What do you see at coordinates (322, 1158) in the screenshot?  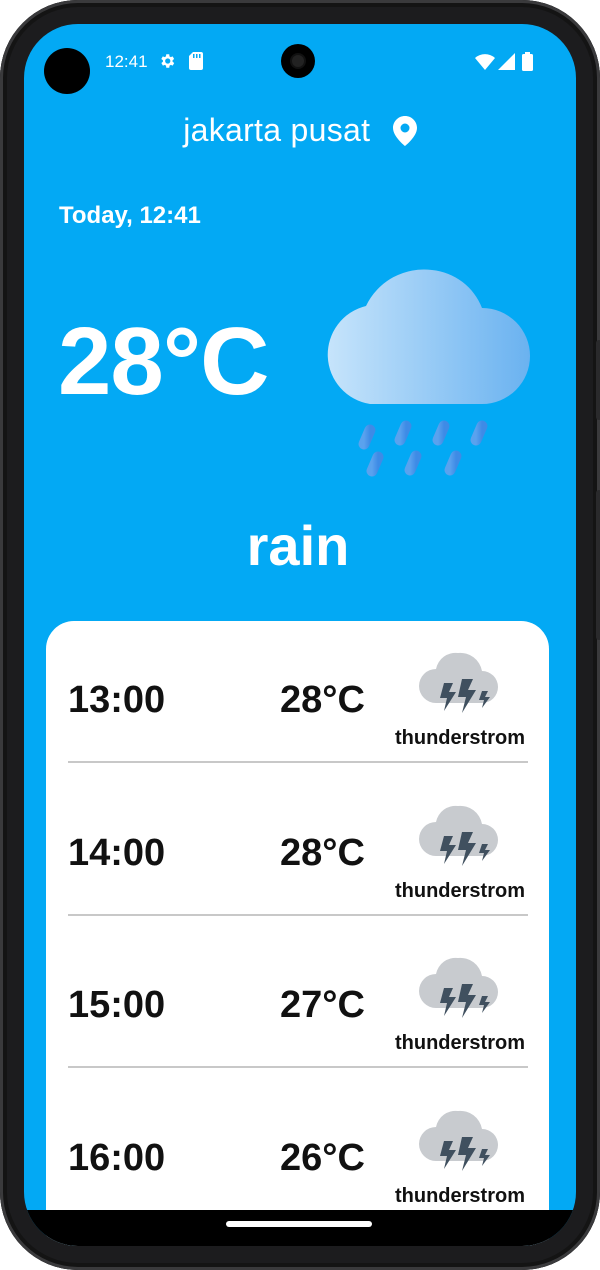 I see `forecast-temp: 26°C` at bounding box center [322, 1158].